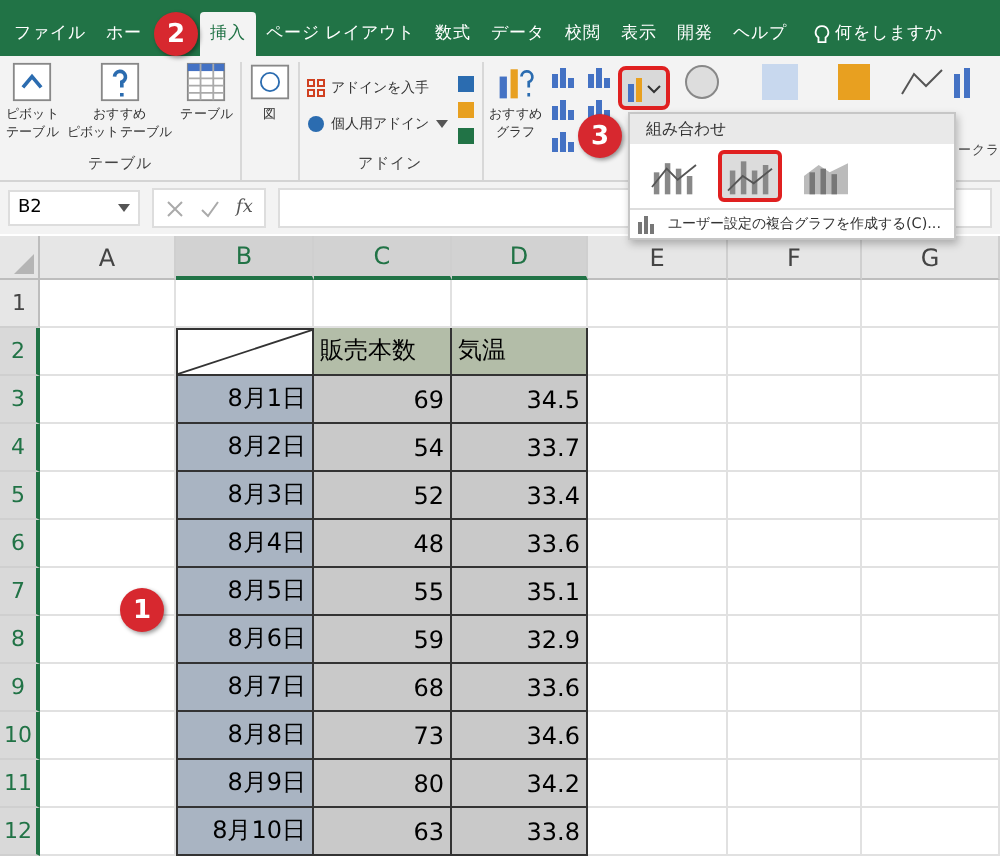 The height and width of the screenshot is (866, 1000). Describe the element at coordinates (245, 352) in the screenshot. I see `diagonal-header-cell` at that location.